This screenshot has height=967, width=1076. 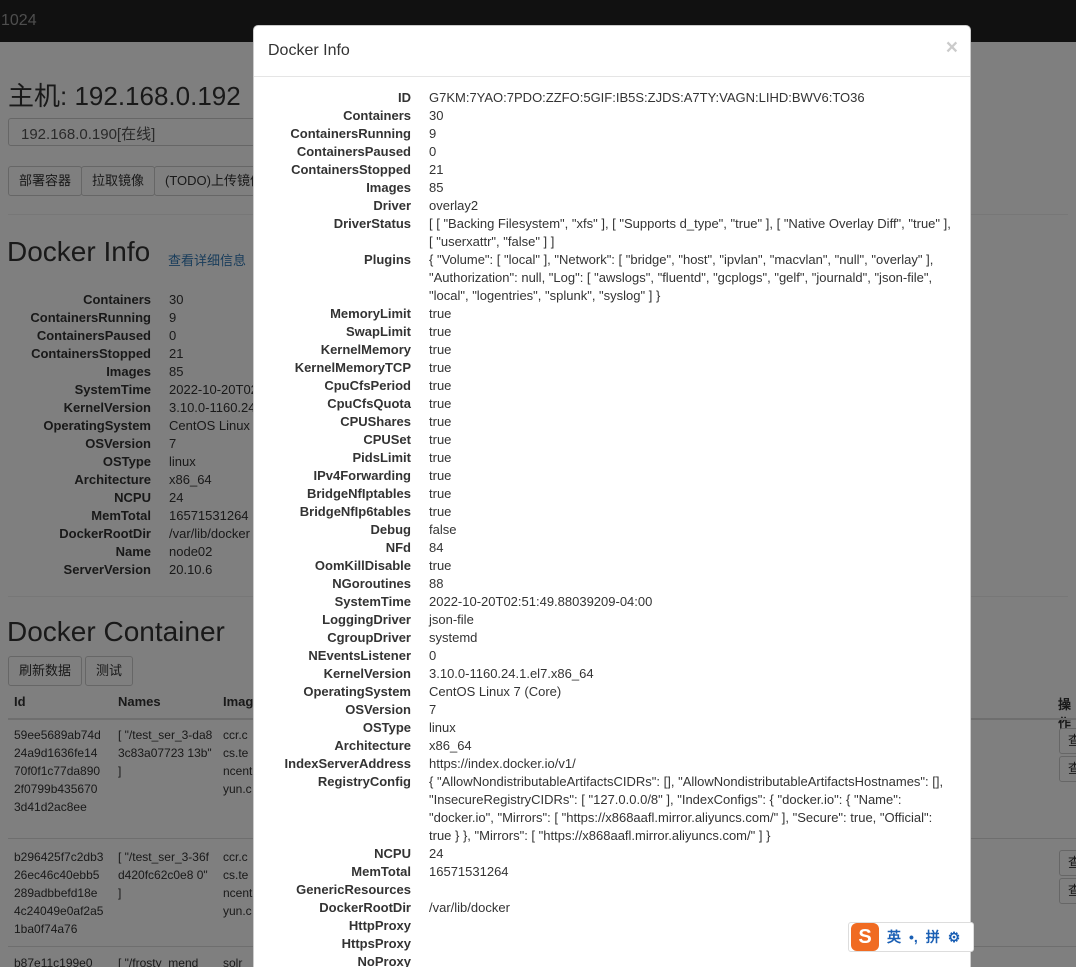 I want to click on modal-title: Docker Info, so click(x=309, y=50).